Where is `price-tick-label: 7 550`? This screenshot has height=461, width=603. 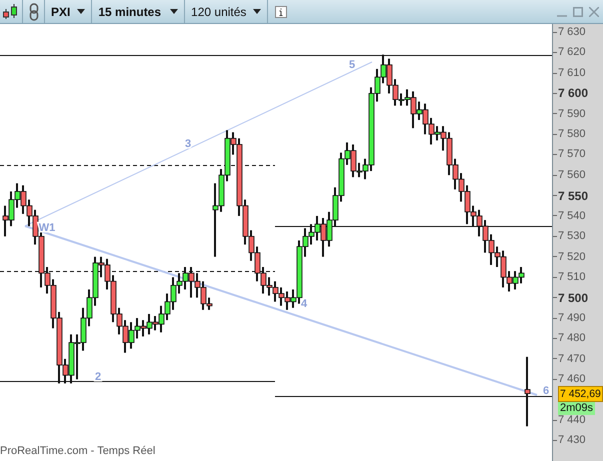
price-tick-label: 7 550 is located at coordinates (573, 196).